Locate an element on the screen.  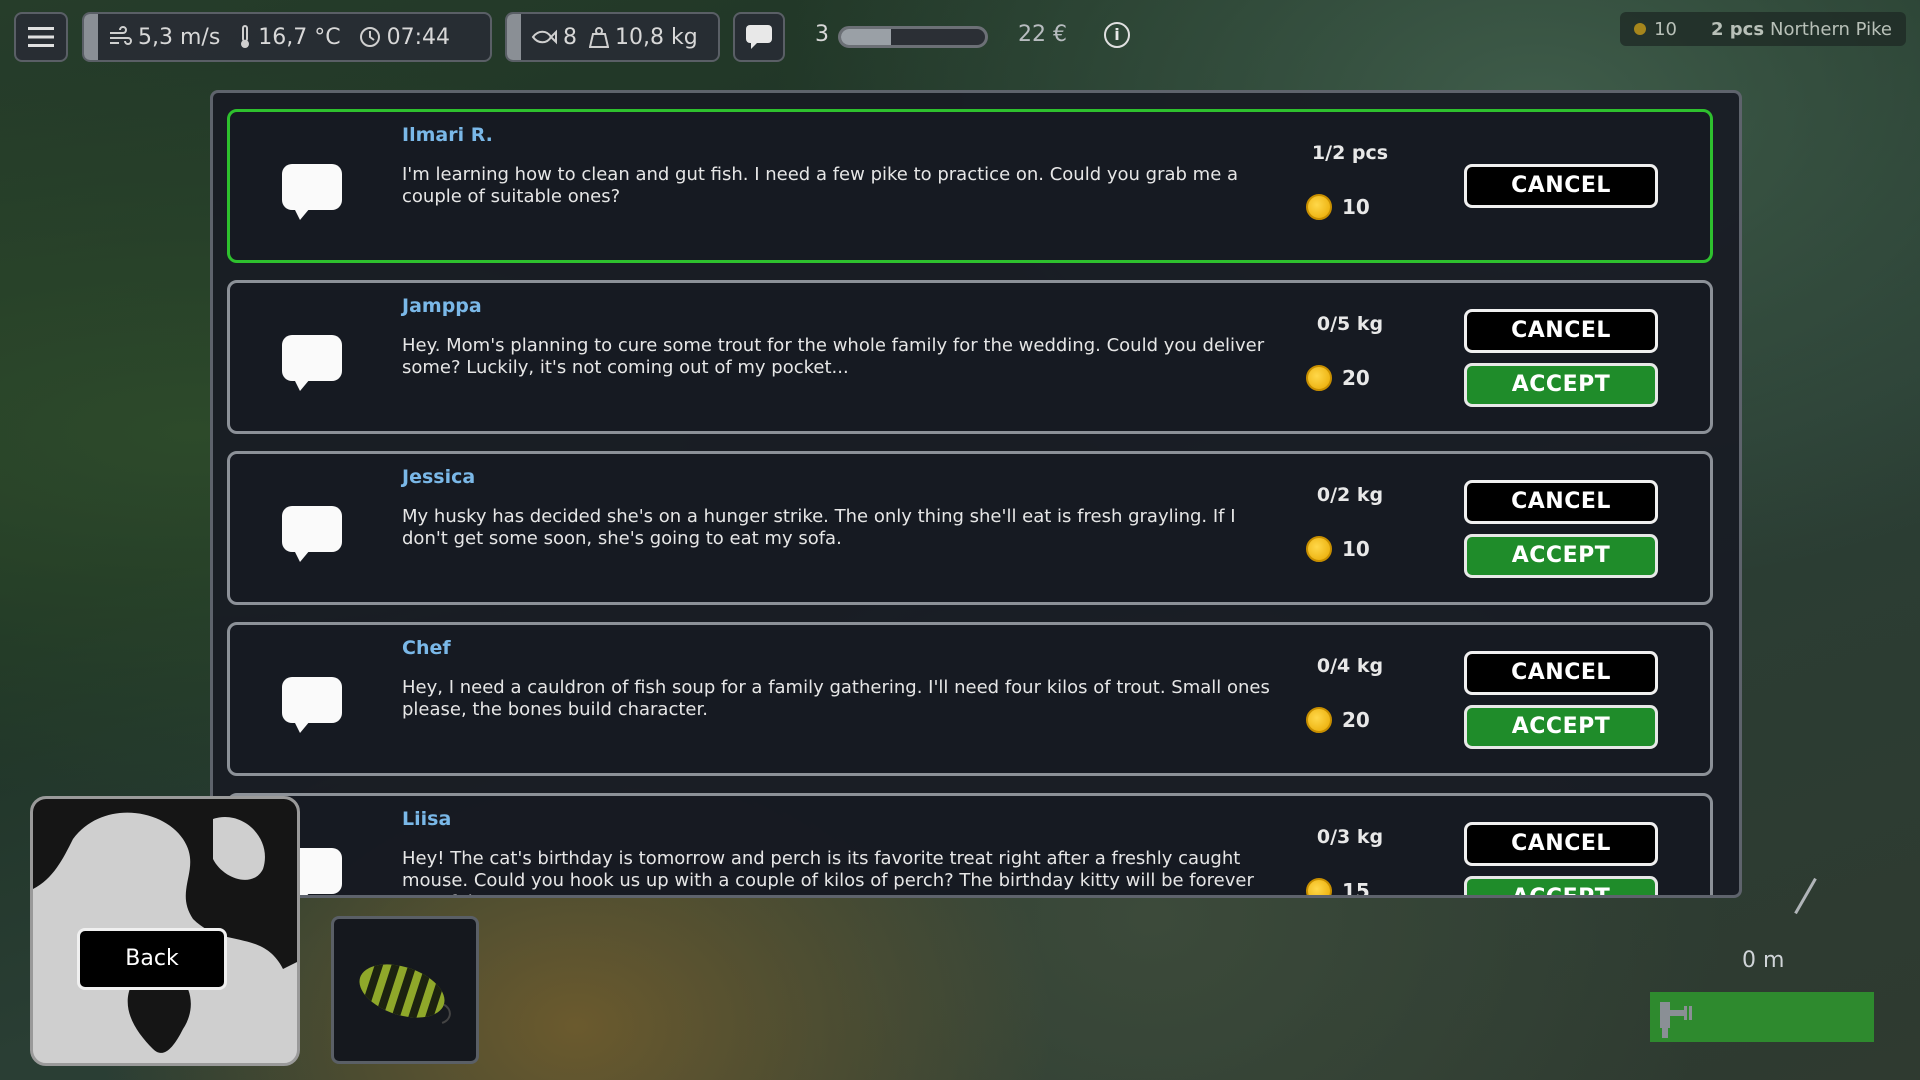
quest-progress: 0/2 kg is located at coordinates (1350, 495).